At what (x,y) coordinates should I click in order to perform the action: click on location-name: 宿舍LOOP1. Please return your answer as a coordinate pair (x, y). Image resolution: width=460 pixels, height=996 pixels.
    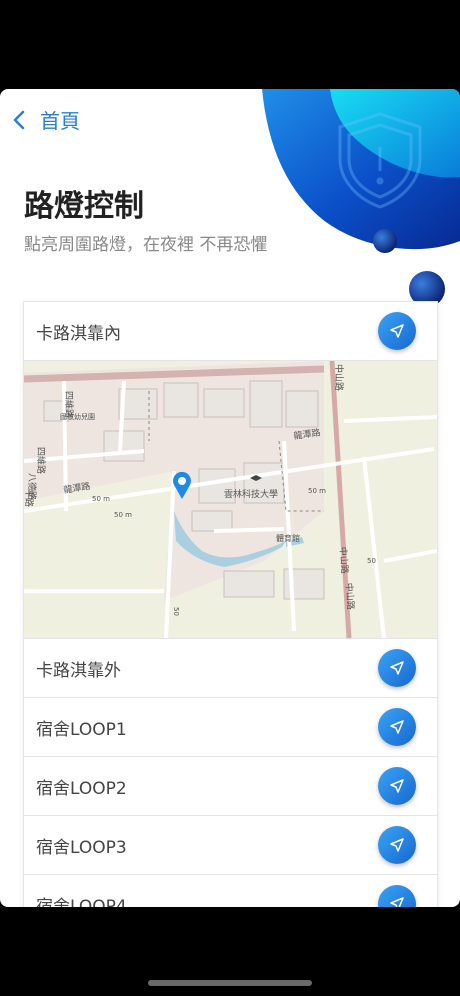
    Looking at the image, I should click on (81, 729).